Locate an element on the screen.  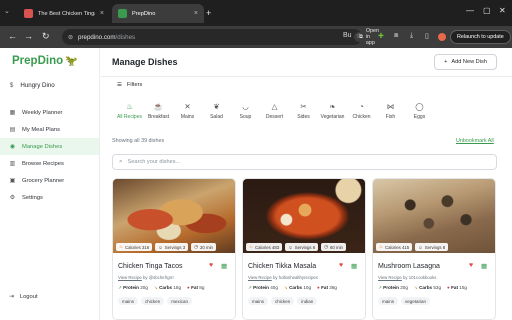
search-box: ⌕ is located at coordinates (304, 162).